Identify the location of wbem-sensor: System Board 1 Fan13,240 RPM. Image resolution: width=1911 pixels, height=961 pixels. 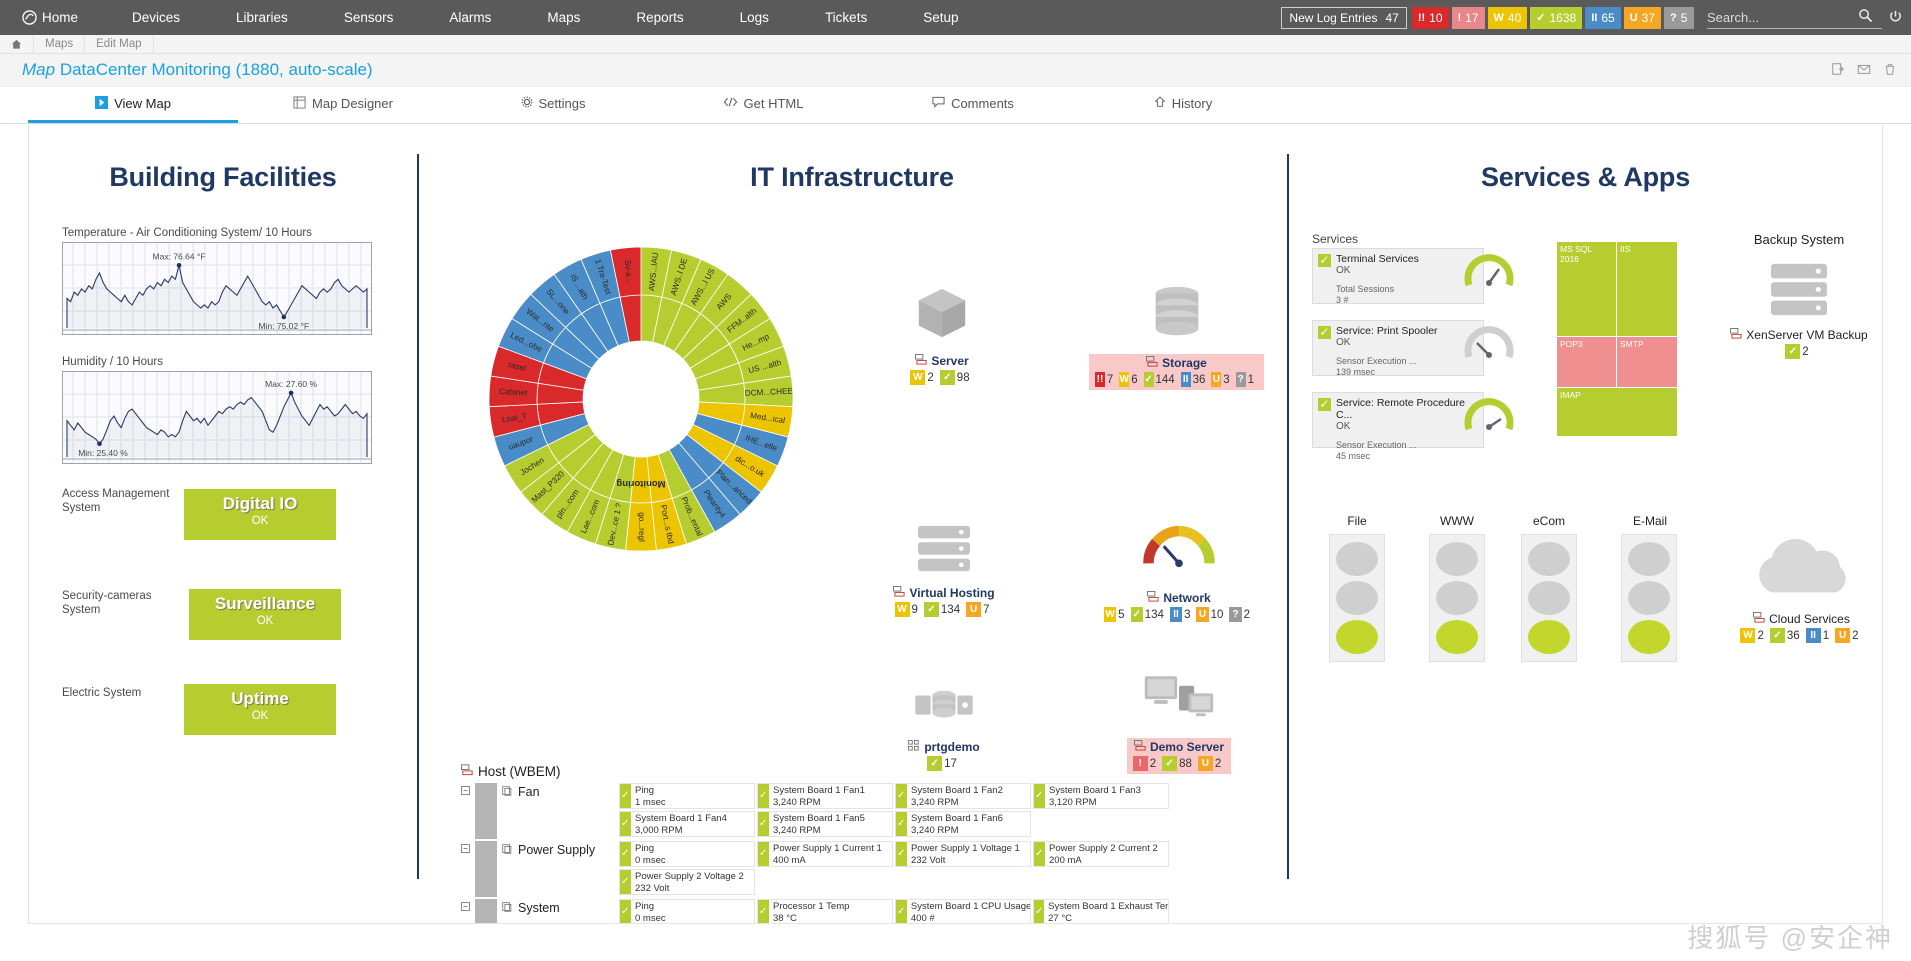
(825, 796).